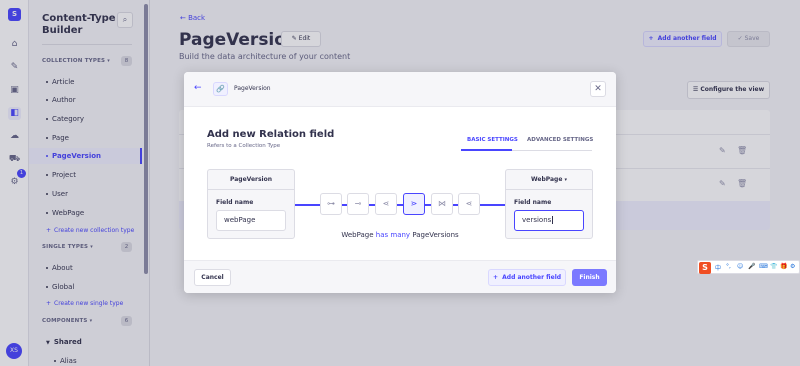 This screenshot has width=800, height=366. Describe the element at coordinates (252, 88) in the screenshot. I see `modal-breadcrumb: PageVersion` at that location.